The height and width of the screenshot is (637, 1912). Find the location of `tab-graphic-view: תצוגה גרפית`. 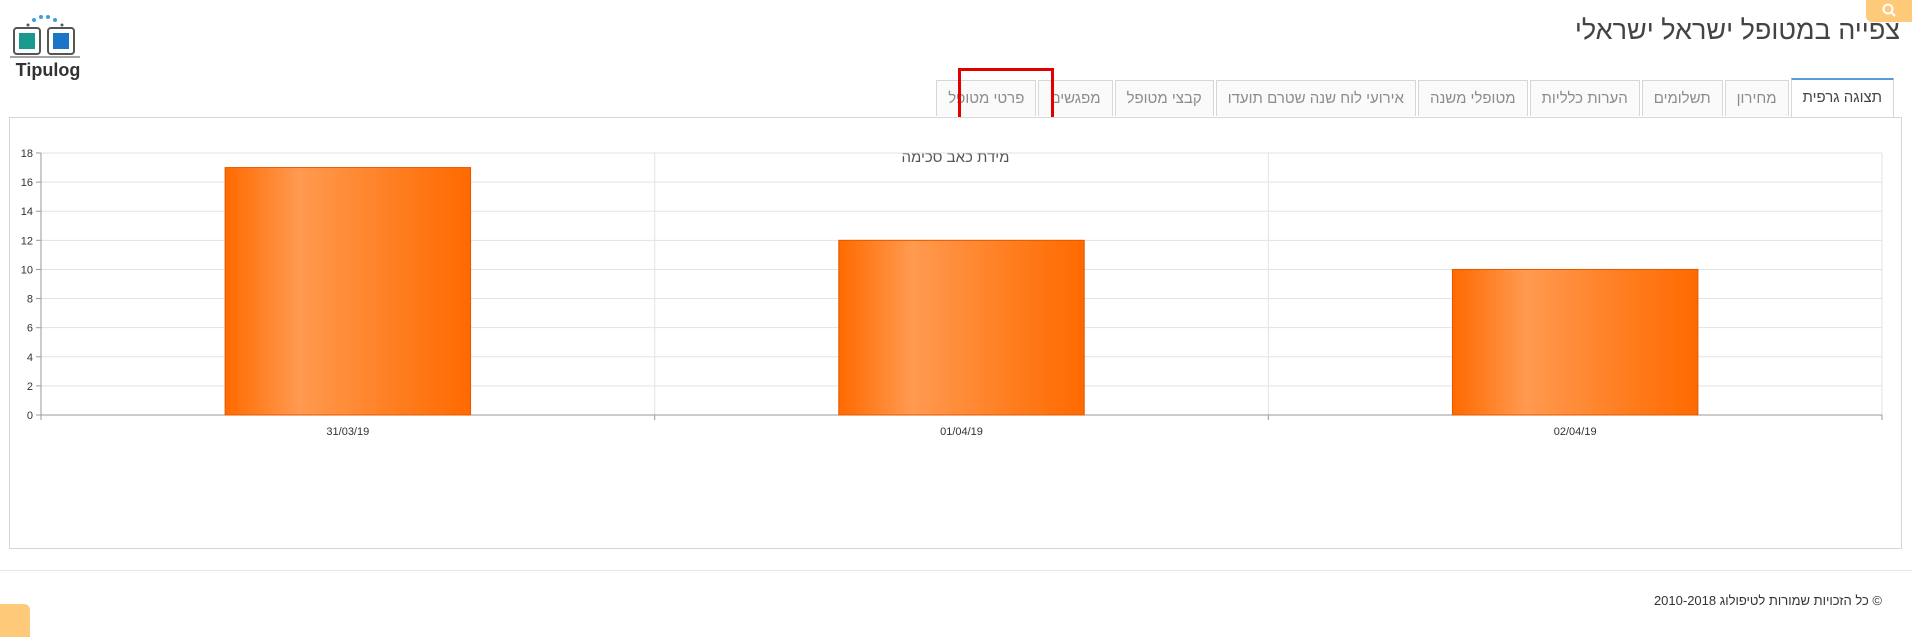

tab-graphic-view: תצוגה גרפית is located at coordinates (1842, 97).